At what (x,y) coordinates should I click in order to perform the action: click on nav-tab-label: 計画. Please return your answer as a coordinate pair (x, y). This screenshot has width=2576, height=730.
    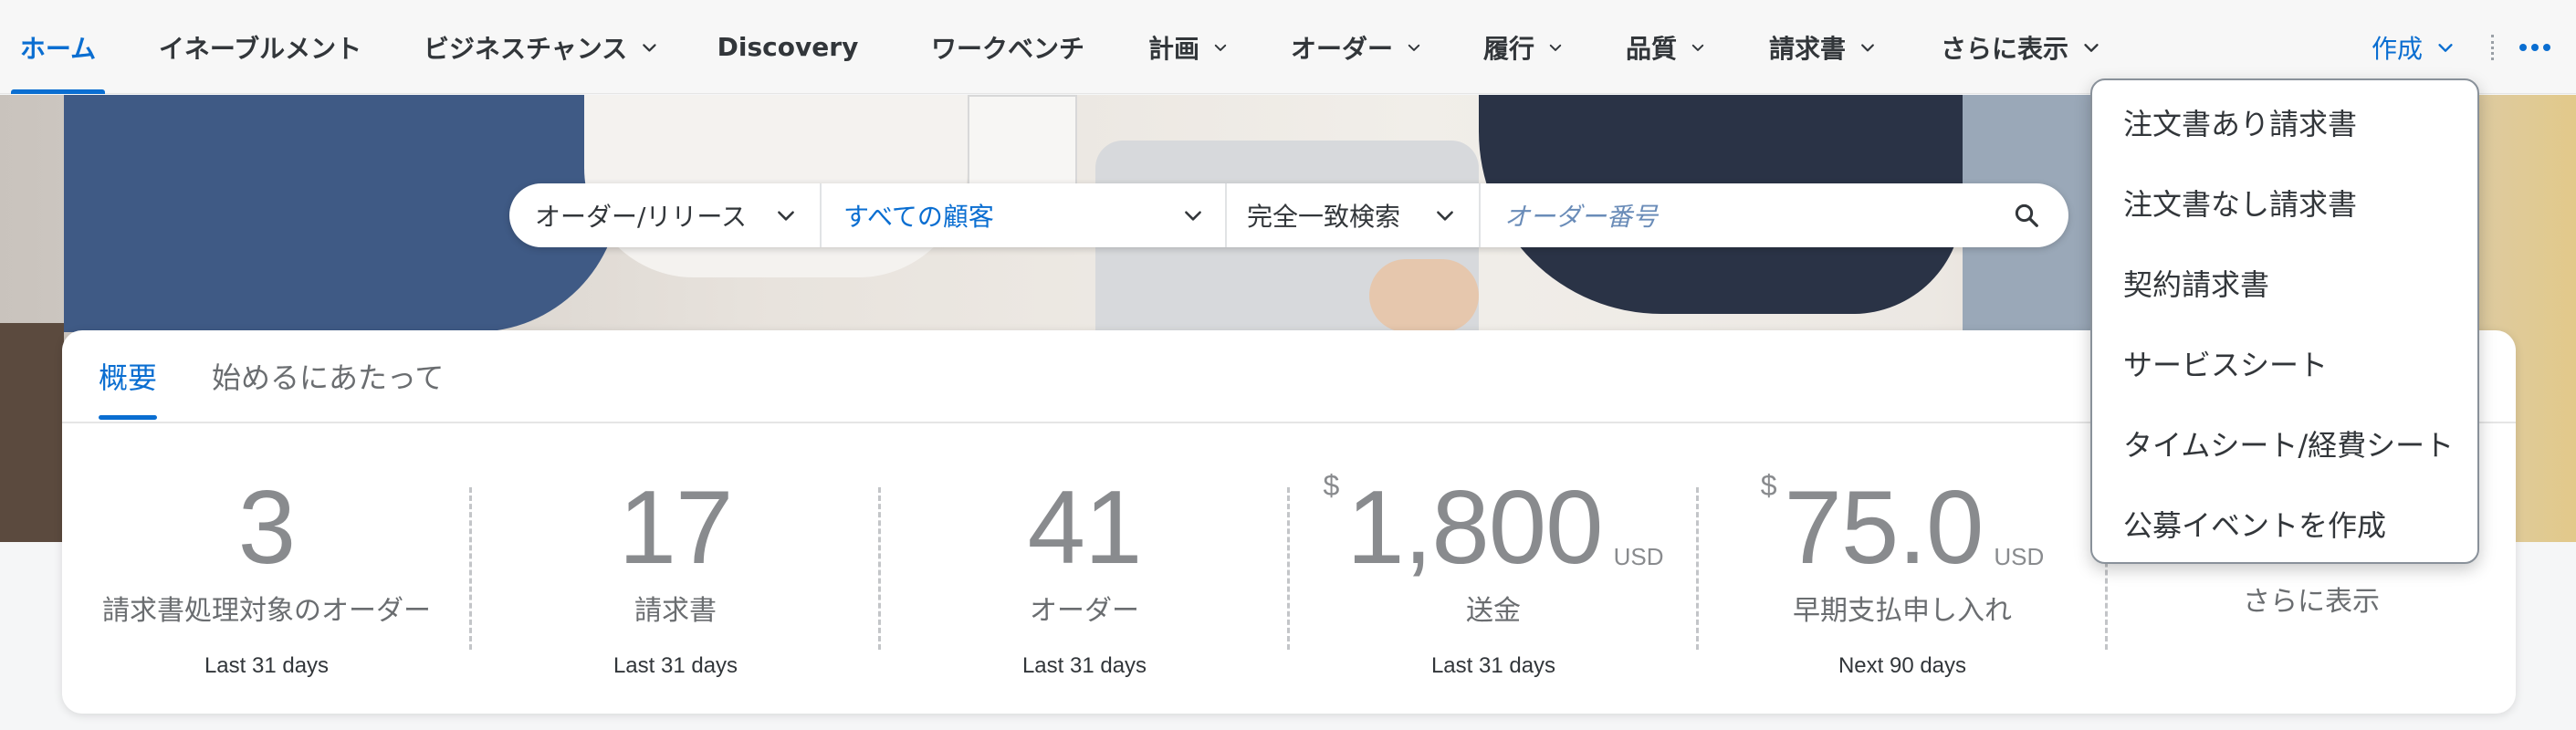
    Looking at the image, I should click on (1174, 48).